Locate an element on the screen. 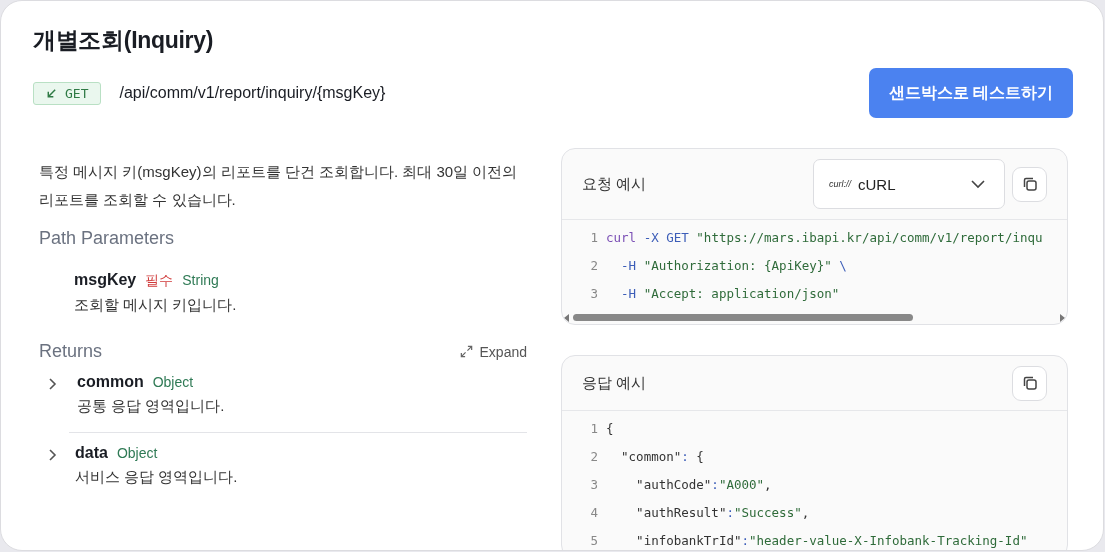  code-line: "authCode":"A000", is located at coordinates (703, 484).